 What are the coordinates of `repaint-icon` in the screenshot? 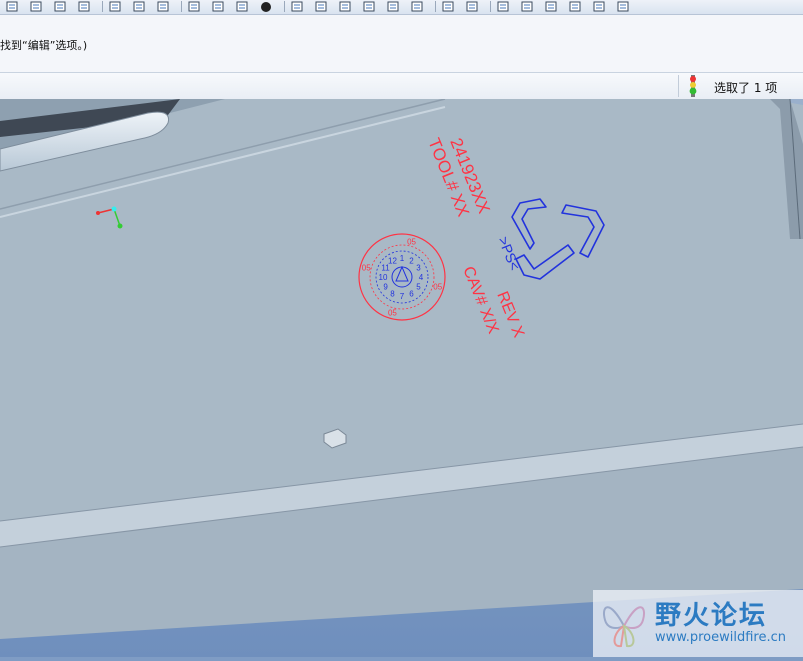 It's located at (218, 6).